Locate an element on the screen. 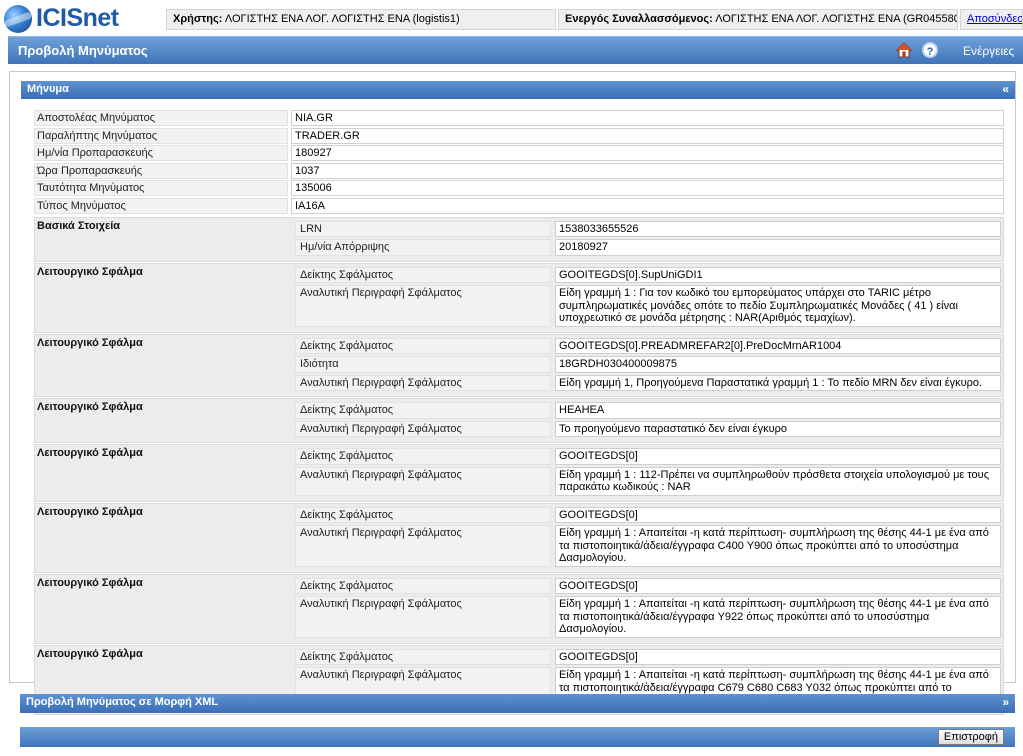 This screenshot has height=756, width=1023. sub-row: Ημ/νία Απόρριψης 20180927 is located at coordinates (649, 247).